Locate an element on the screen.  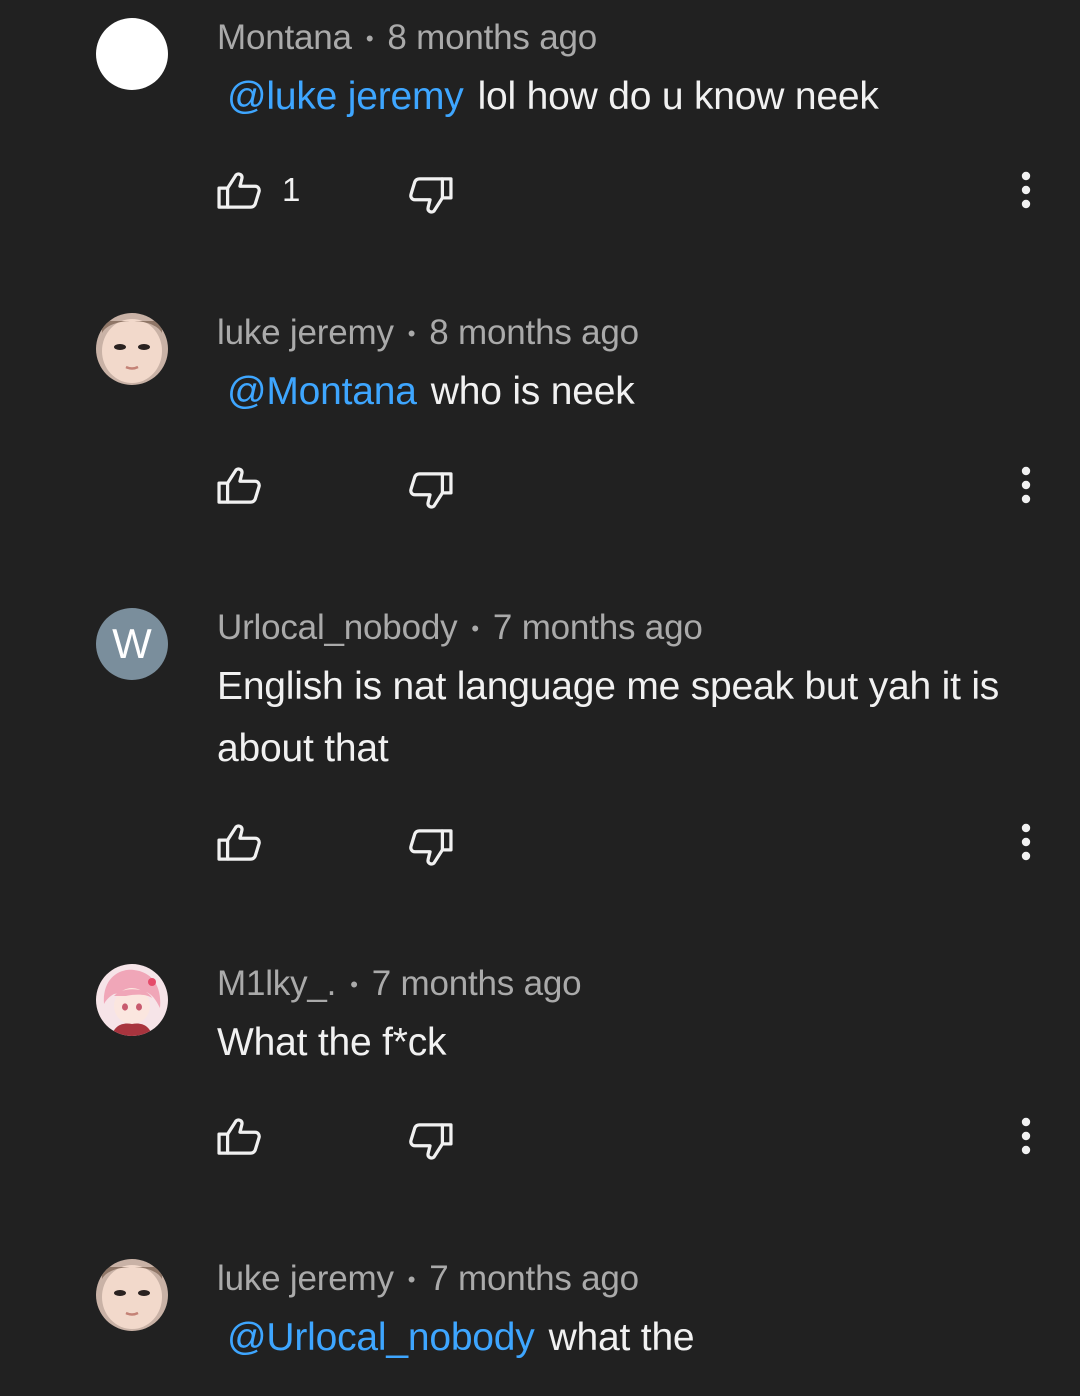
comment-text: @luke jeremy lol how do u know neek is located at coordinates (622, 97).